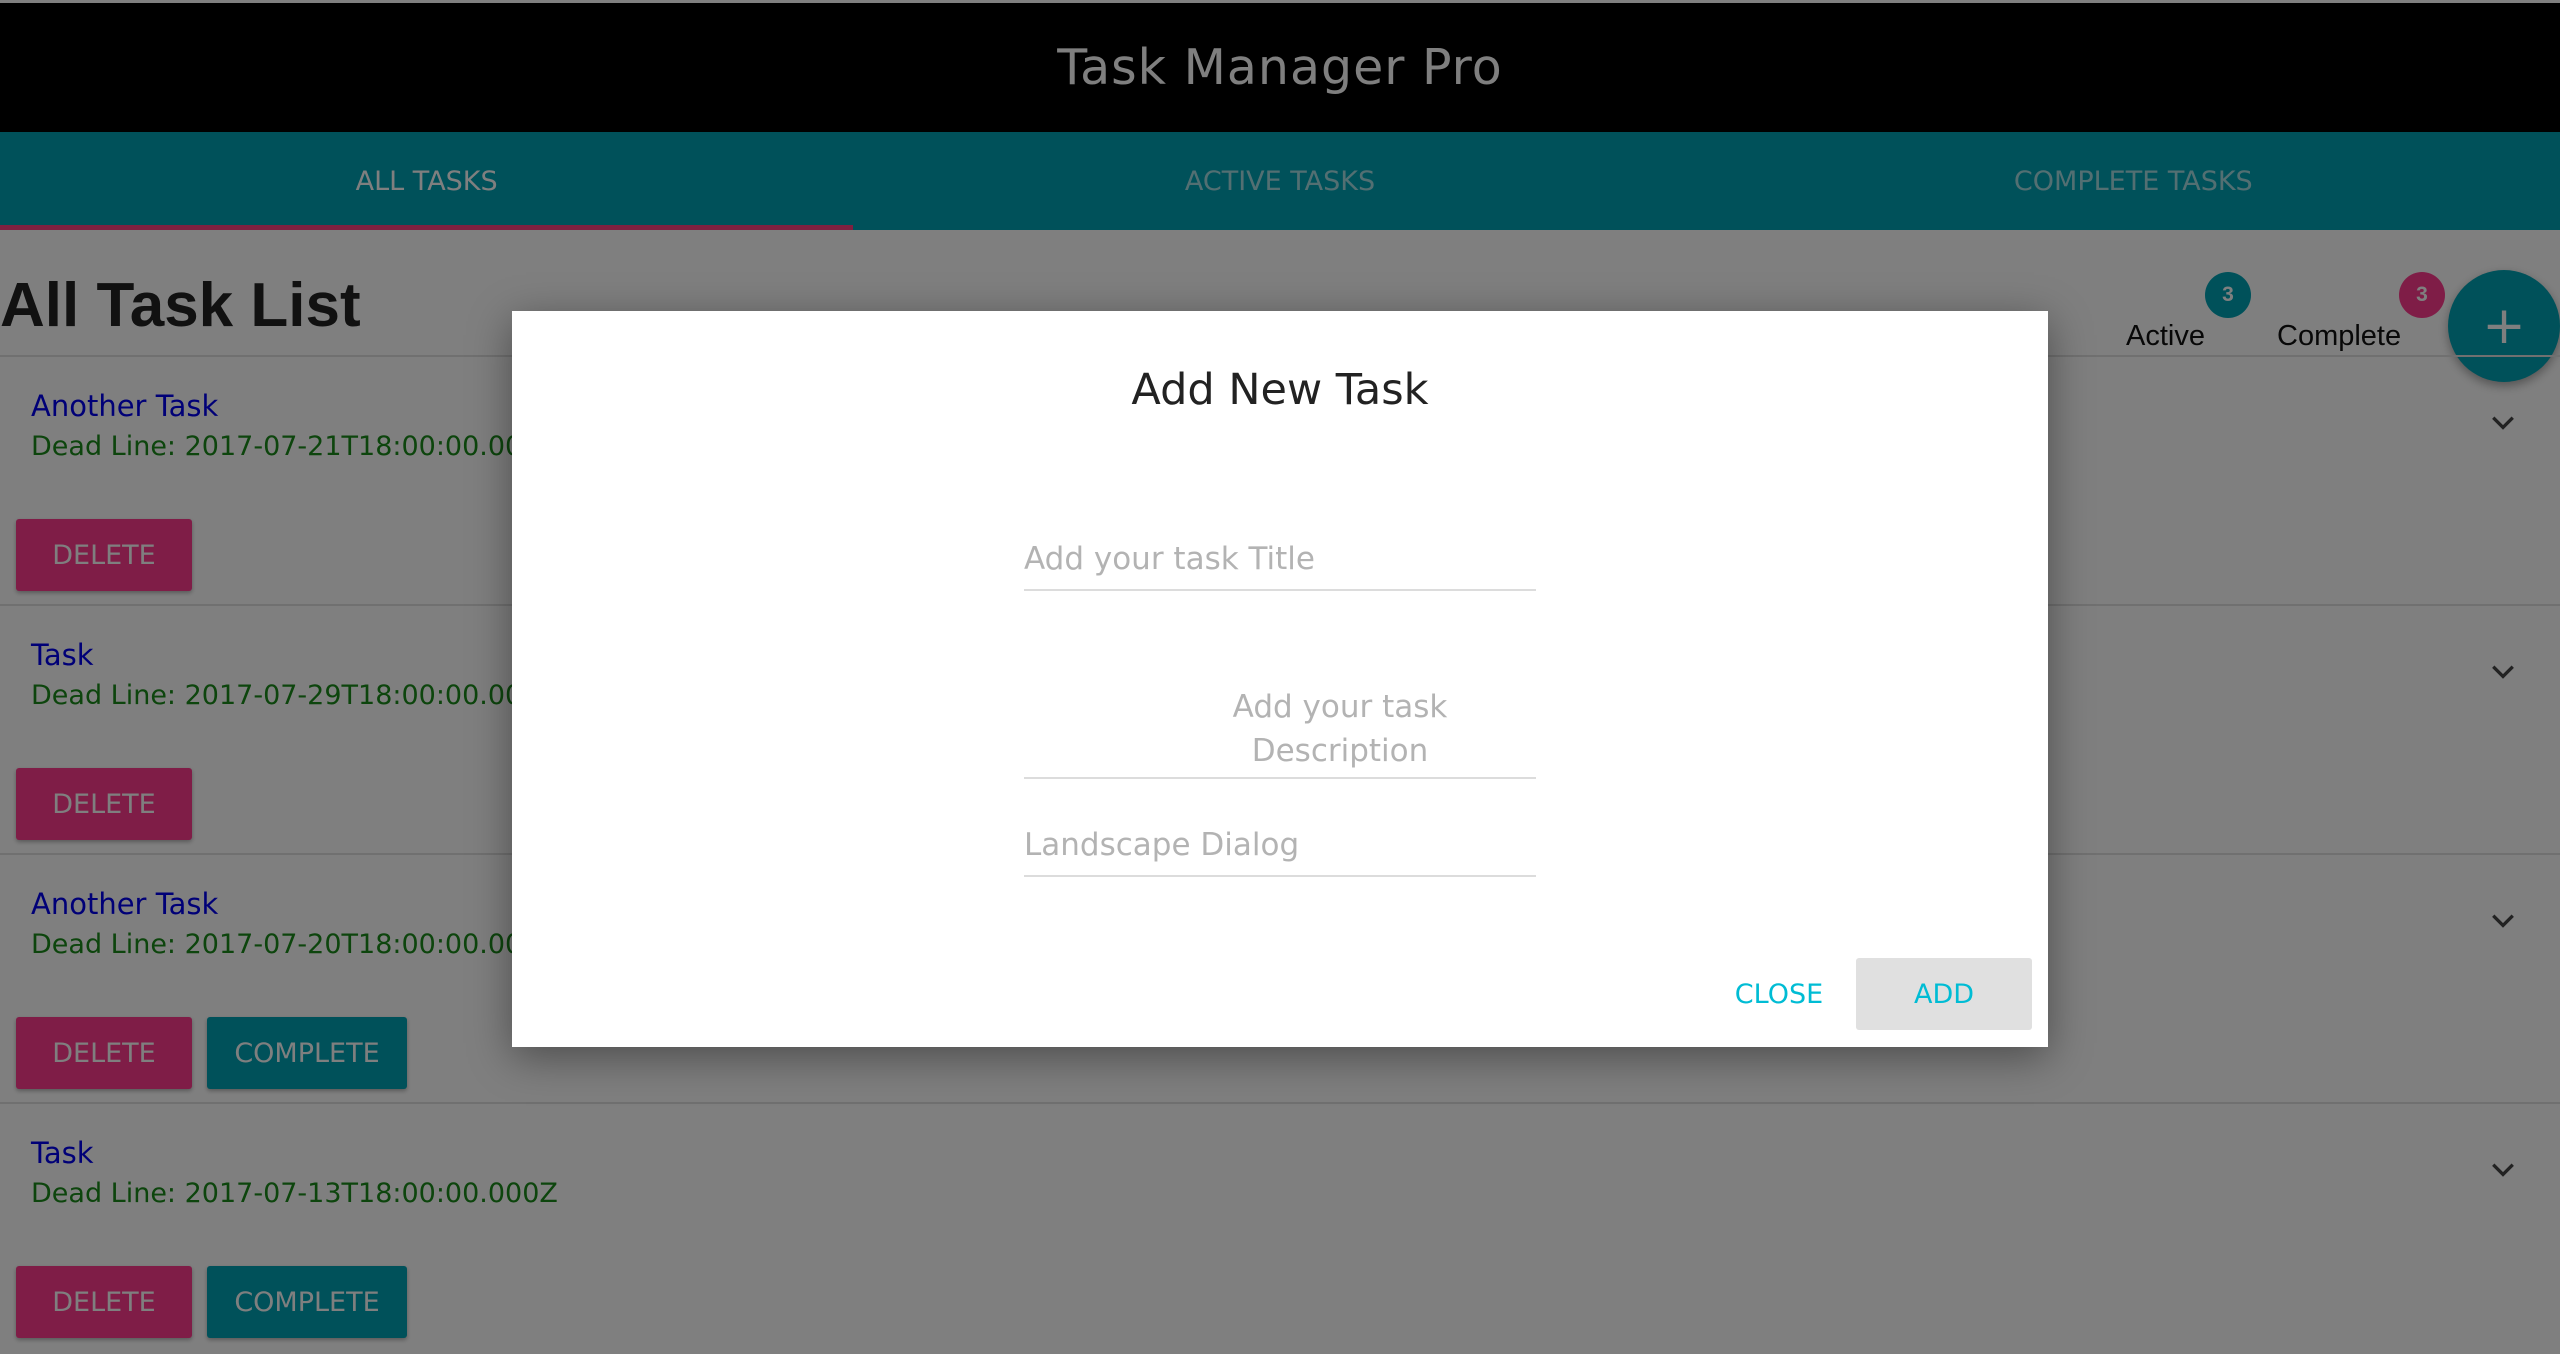 This screenshot has height=1354, width=2560. I want to click on dialog-title: Add New Task, so click(1280, 390).